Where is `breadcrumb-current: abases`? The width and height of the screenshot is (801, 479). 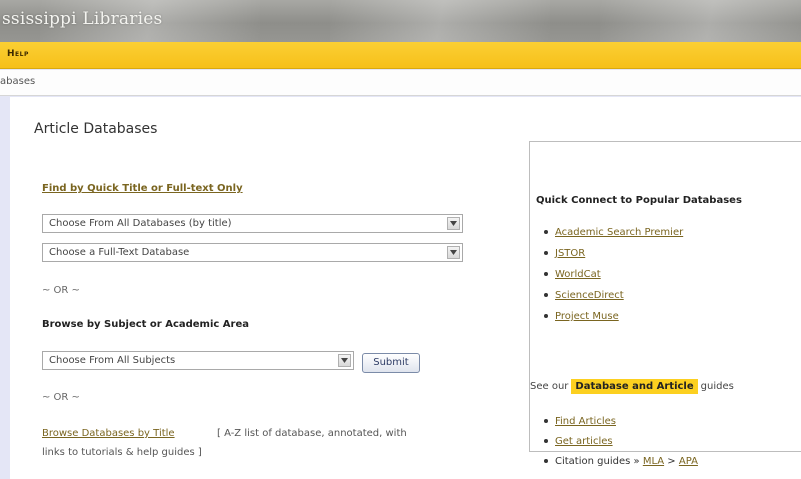 breadcrumb-current: abases is located at coordinates (18, 81).